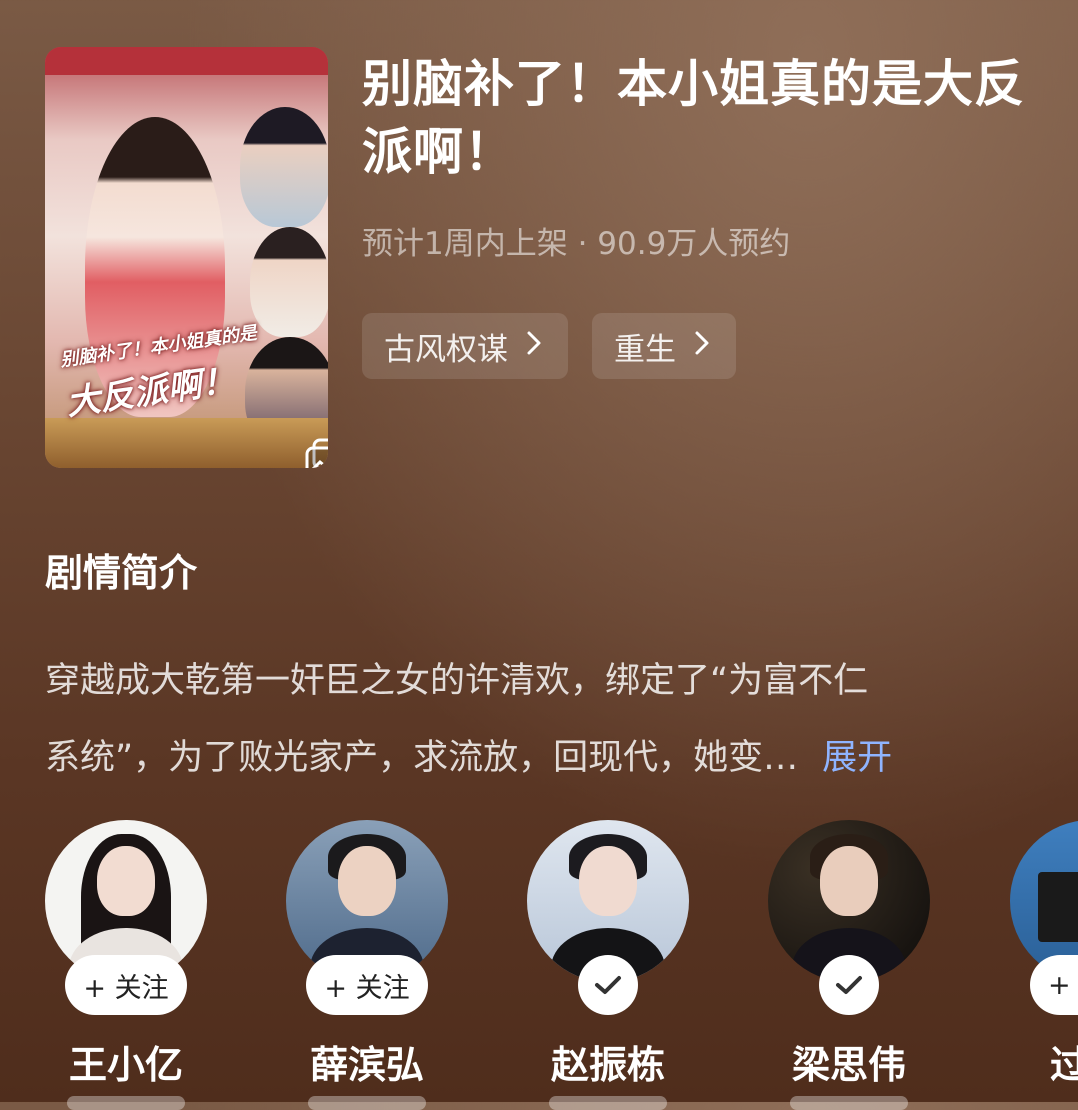 The height and width of the screenshot is (1110, 1078). Describe the element at coordinates (457, 681) in the screenshot. I see `synopsis-line-1: 穿越成大乾第一奸臣之女的许清欢，绑定了“为富不仁` at that location.